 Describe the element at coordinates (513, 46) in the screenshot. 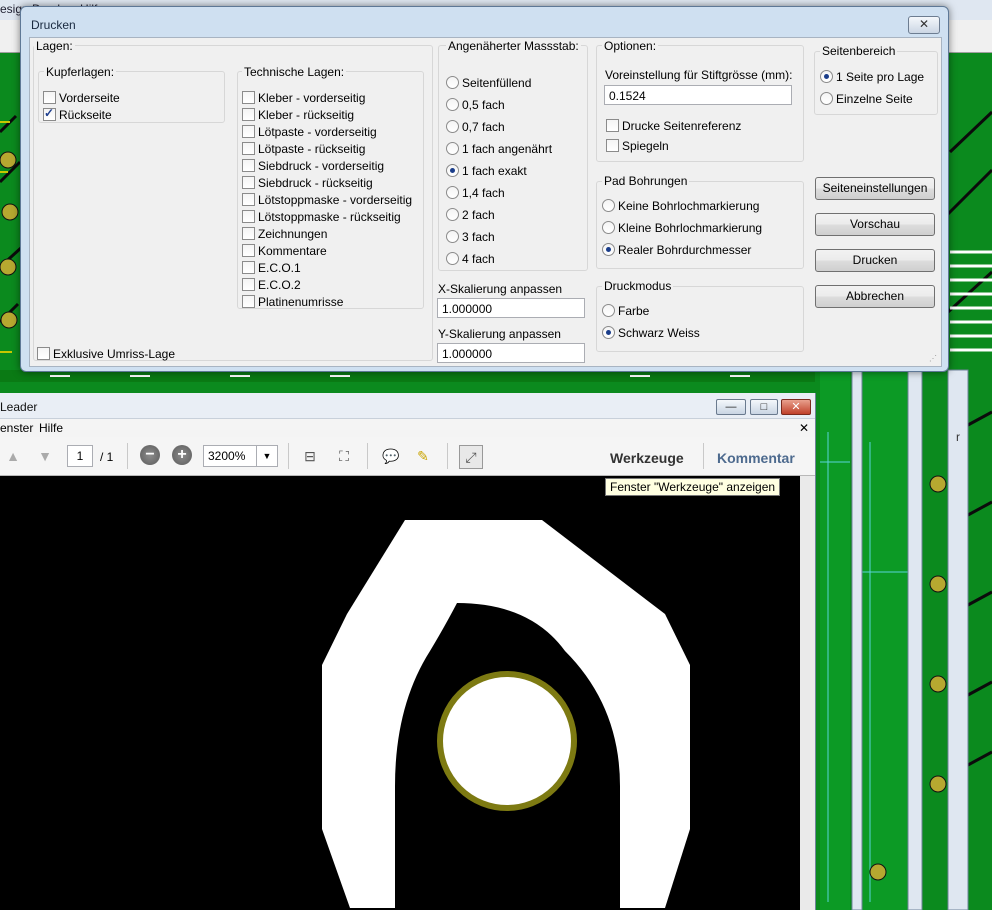

I see `scale-group-label: Angenäherter Massstab:` at that location.